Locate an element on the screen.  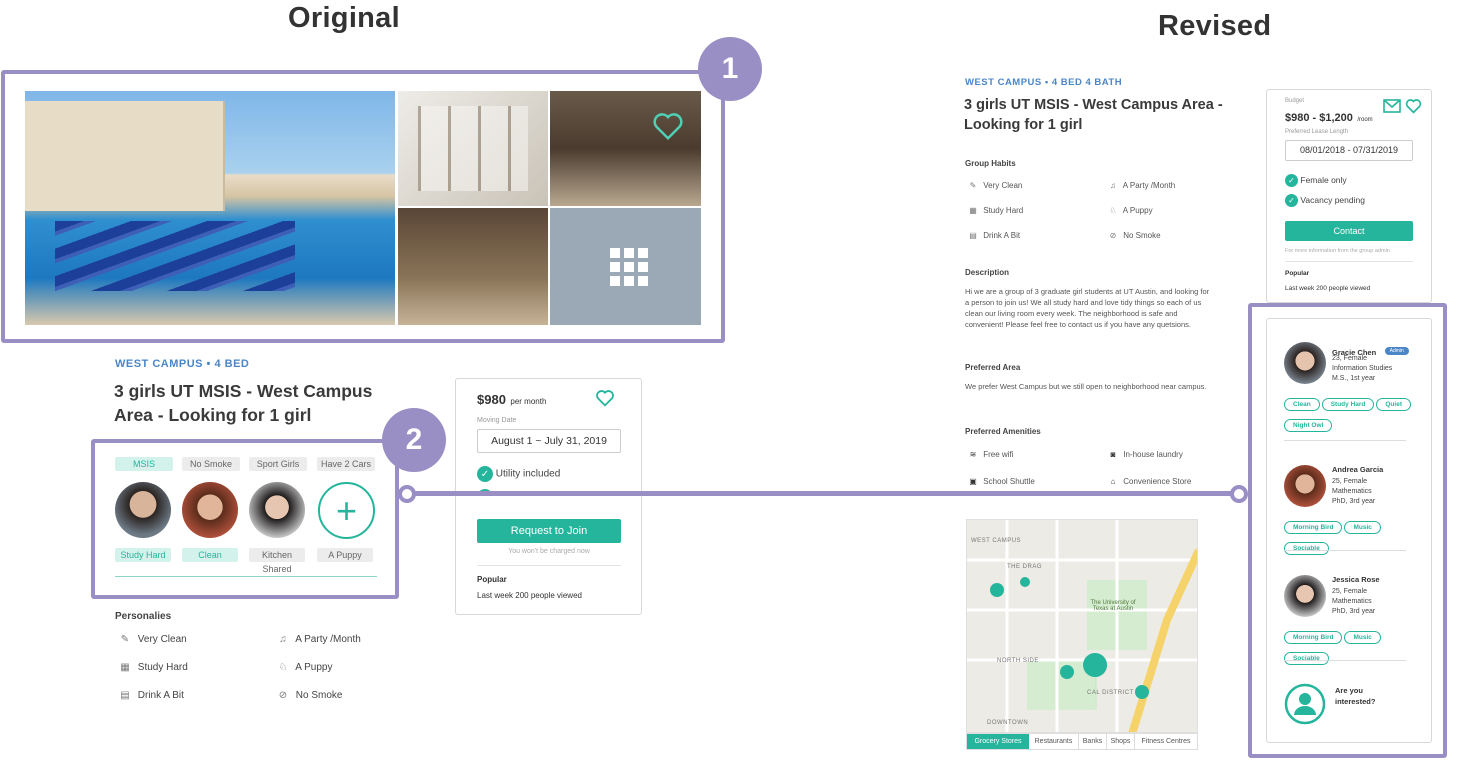
amenity-item: Convenience Store is located at coordinates (1157, 481).